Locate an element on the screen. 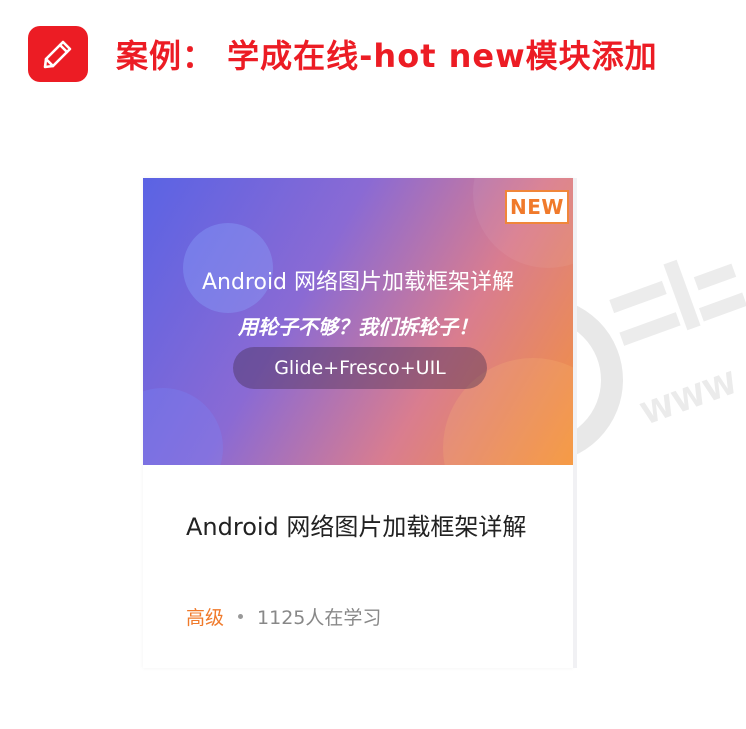 This screenshot has height=729, width=746. page-title: 案例： 学成在线-hot new模块添加 is located at coordinates (387, 56).